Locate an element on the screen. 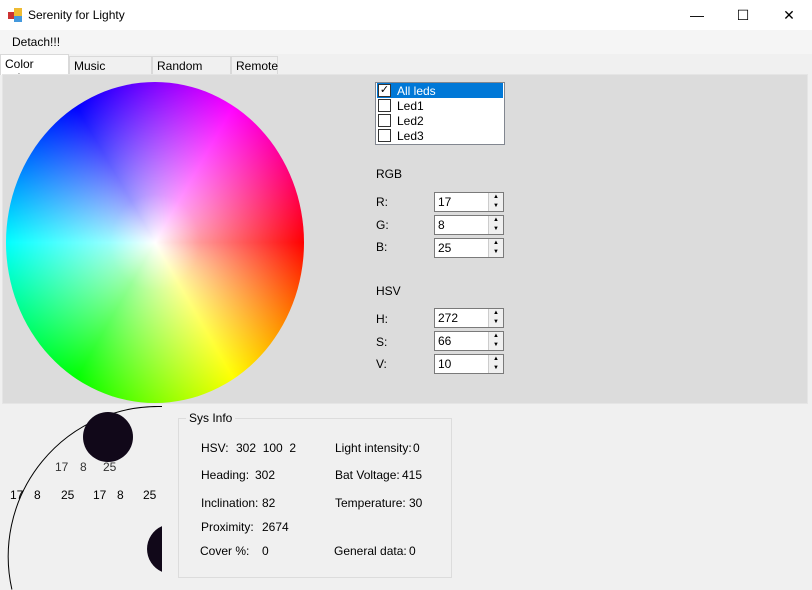  proximity-value: 2674 is located at coordinates (275, 527).